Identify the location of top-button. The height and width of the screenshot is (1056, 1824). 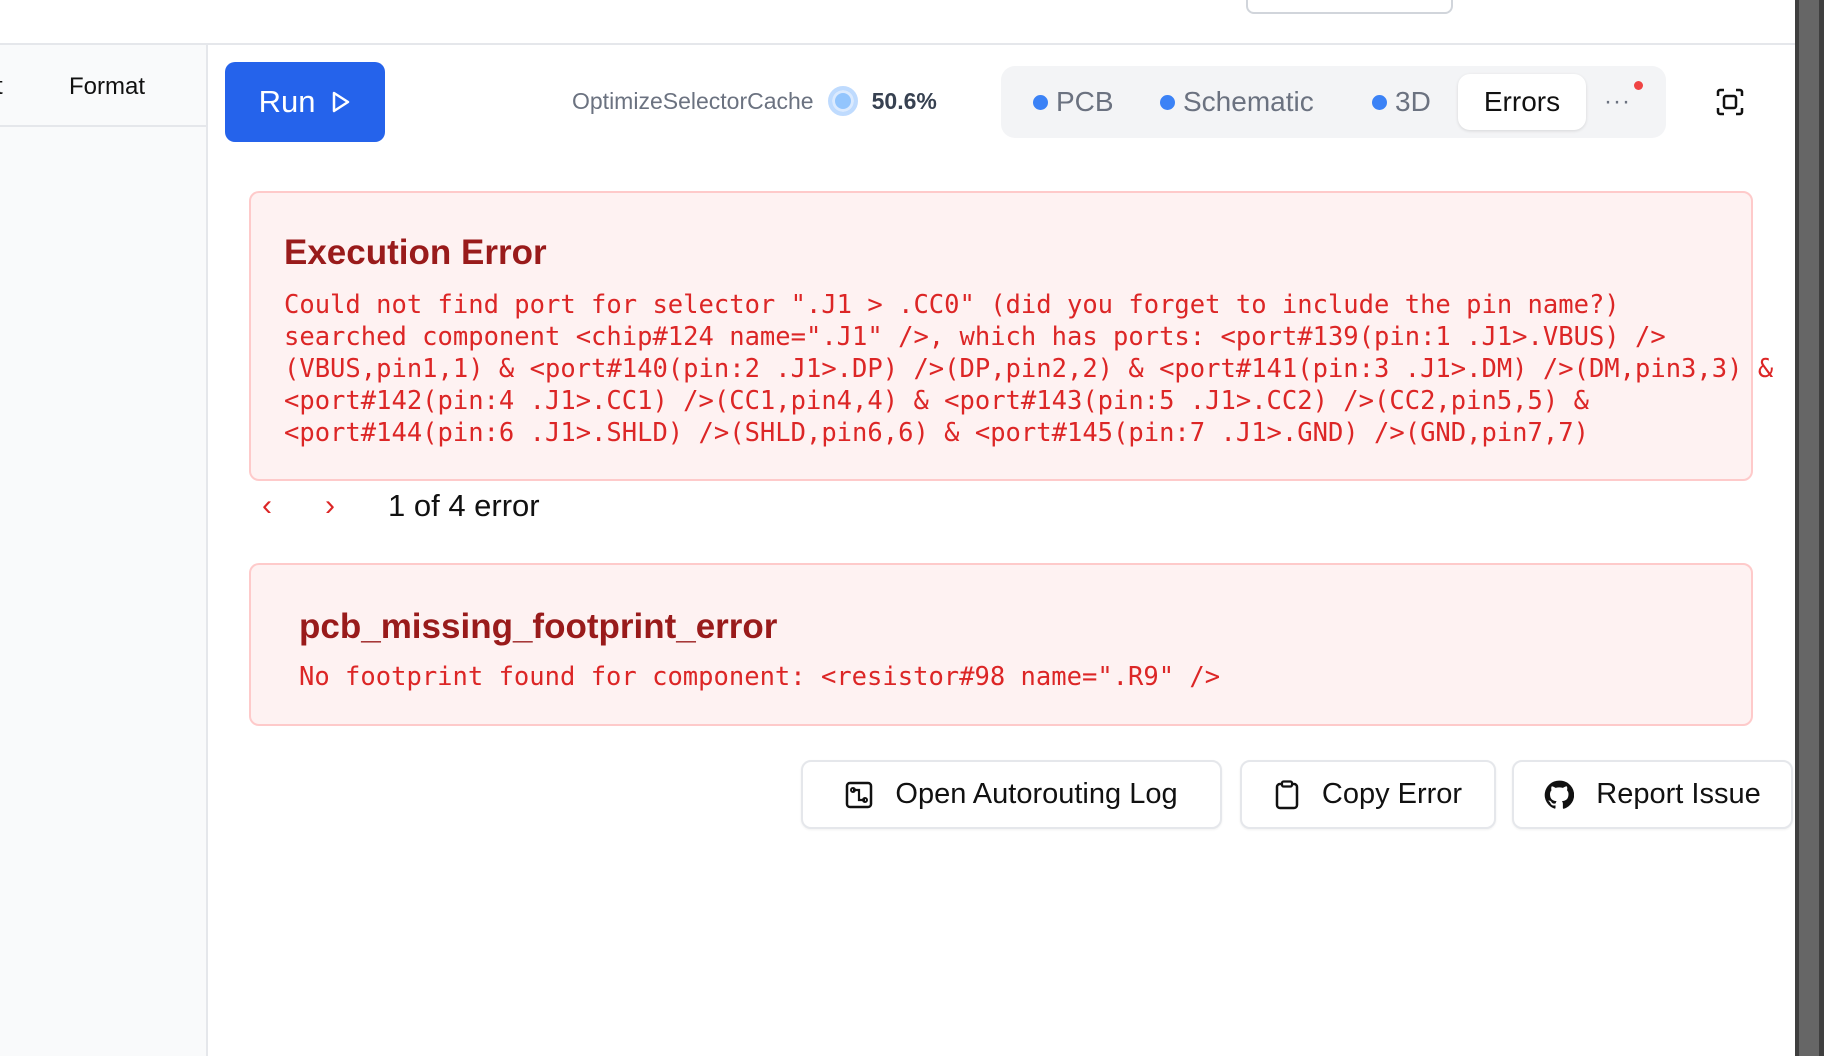
(1349, 7).